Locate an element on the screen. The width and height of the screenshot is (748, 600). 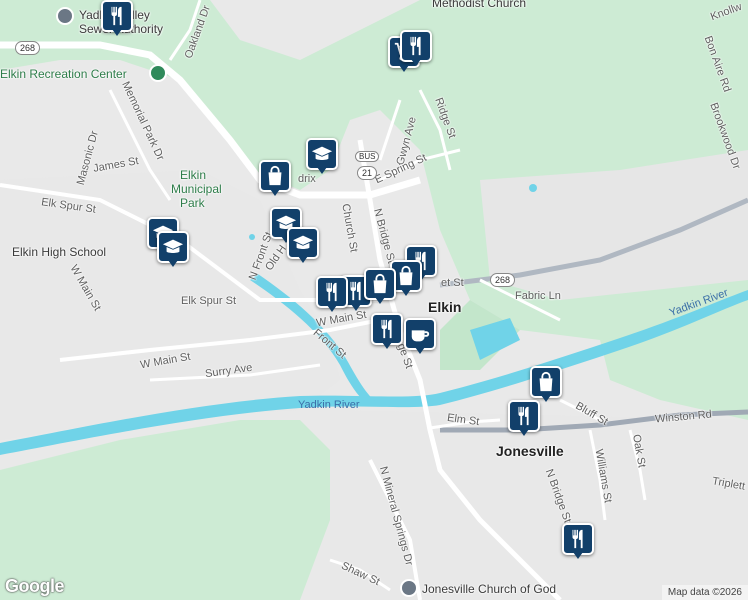
map-attribution: Map data ©2026 is located at coordinates (704, 592).